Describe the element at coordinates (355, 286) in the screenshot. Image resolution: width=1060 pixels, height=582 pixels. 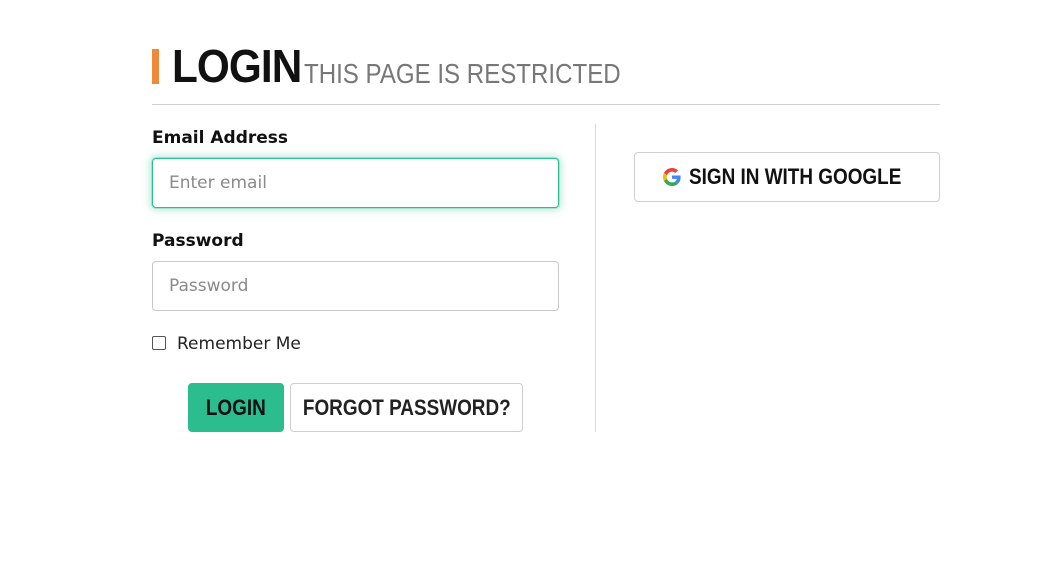
I see `password-input` at that location.